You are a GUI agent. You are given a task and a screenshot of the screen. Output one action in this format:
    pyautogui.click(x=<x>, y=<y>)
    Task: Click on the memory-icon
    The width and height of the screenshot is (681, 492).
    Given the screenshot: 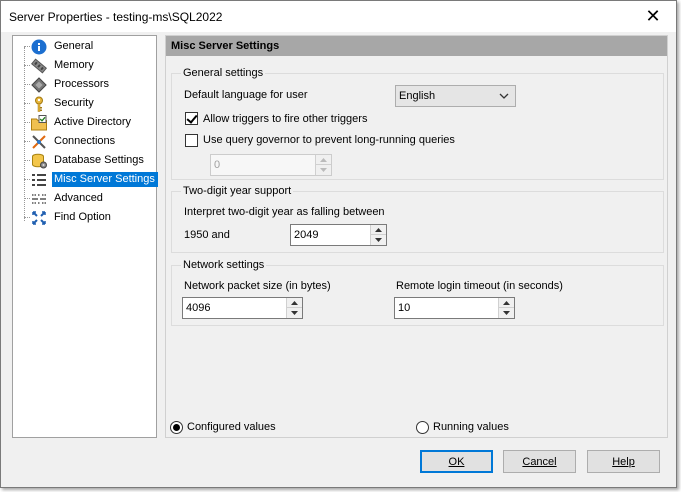 What is the action you would take?
    pyautogui.click(x=39, y=65)
    